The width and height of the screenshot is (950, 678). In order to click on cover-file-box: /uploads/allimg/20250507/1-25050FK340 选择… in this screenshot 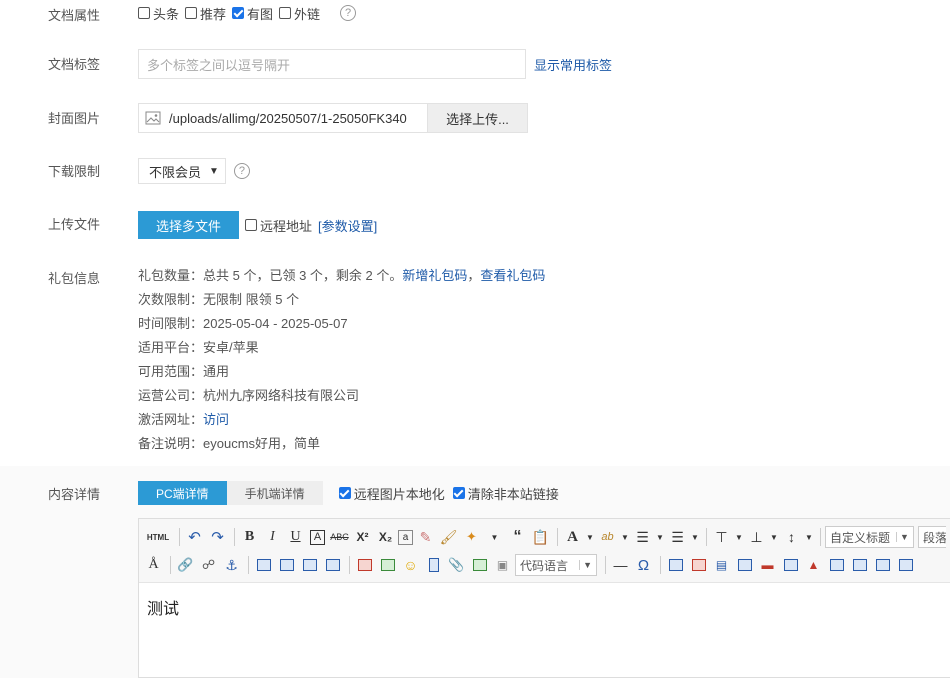, I will do `click(333, 118)`.